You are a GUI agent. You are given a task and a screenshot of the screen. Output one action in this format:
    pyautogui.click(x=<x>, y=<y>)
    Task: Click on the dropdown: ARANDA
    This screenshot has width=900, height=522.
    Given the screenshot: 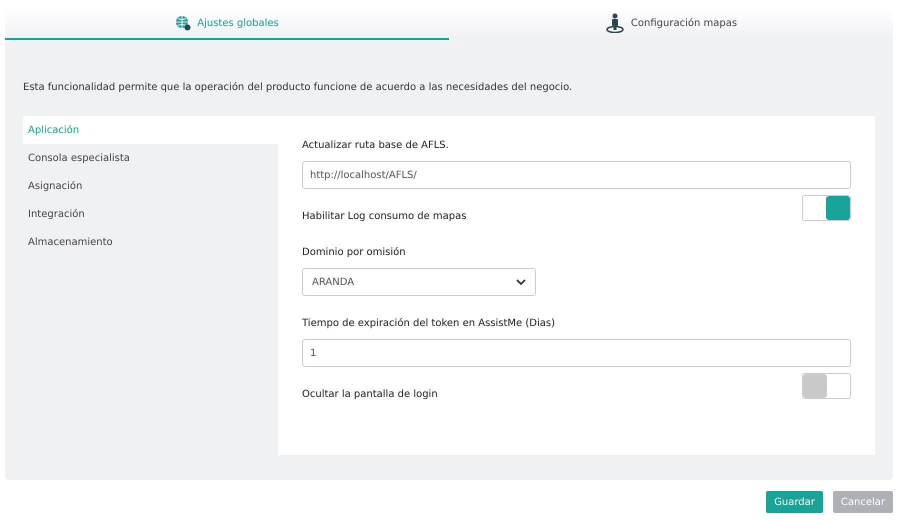 What is the action you would take?
    pyautogui.click(x=419, y=282)
    